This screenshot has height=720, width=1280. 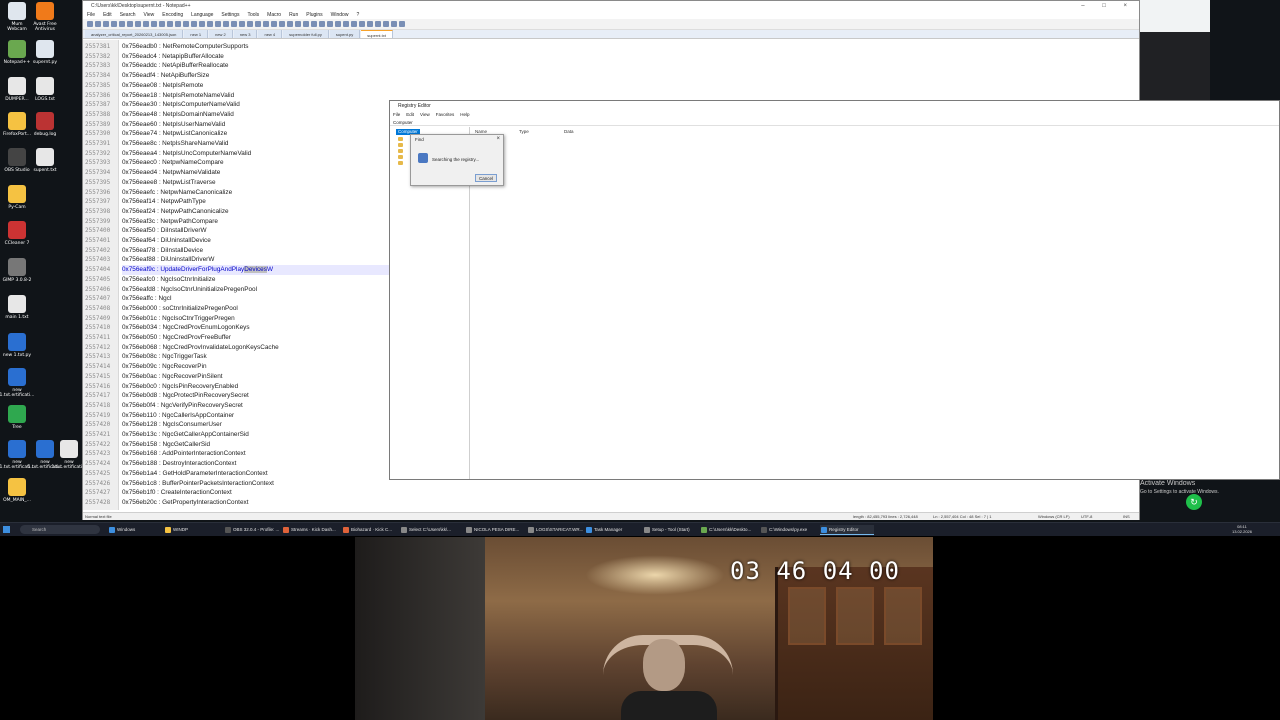 What do you see at coordinates (256, 280) in the screenshot?
I see `code-line: 0x756eafc0 : NgcIsoCtnrInitialize` at bounding box center [256, 280].